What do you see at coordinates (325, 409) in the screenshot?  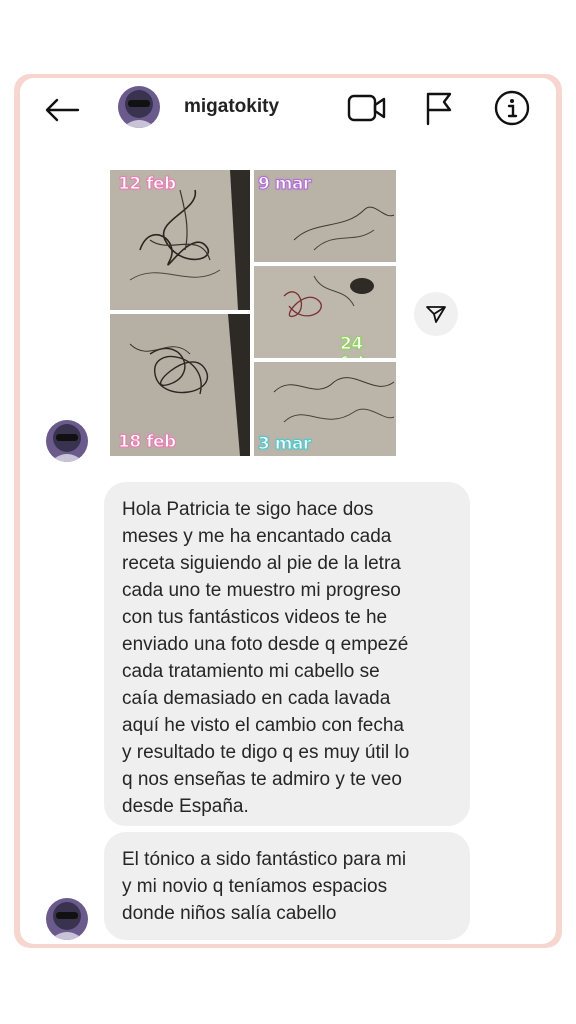 I see `hair-photo: 3 mar` at bounding box center [325, 409].